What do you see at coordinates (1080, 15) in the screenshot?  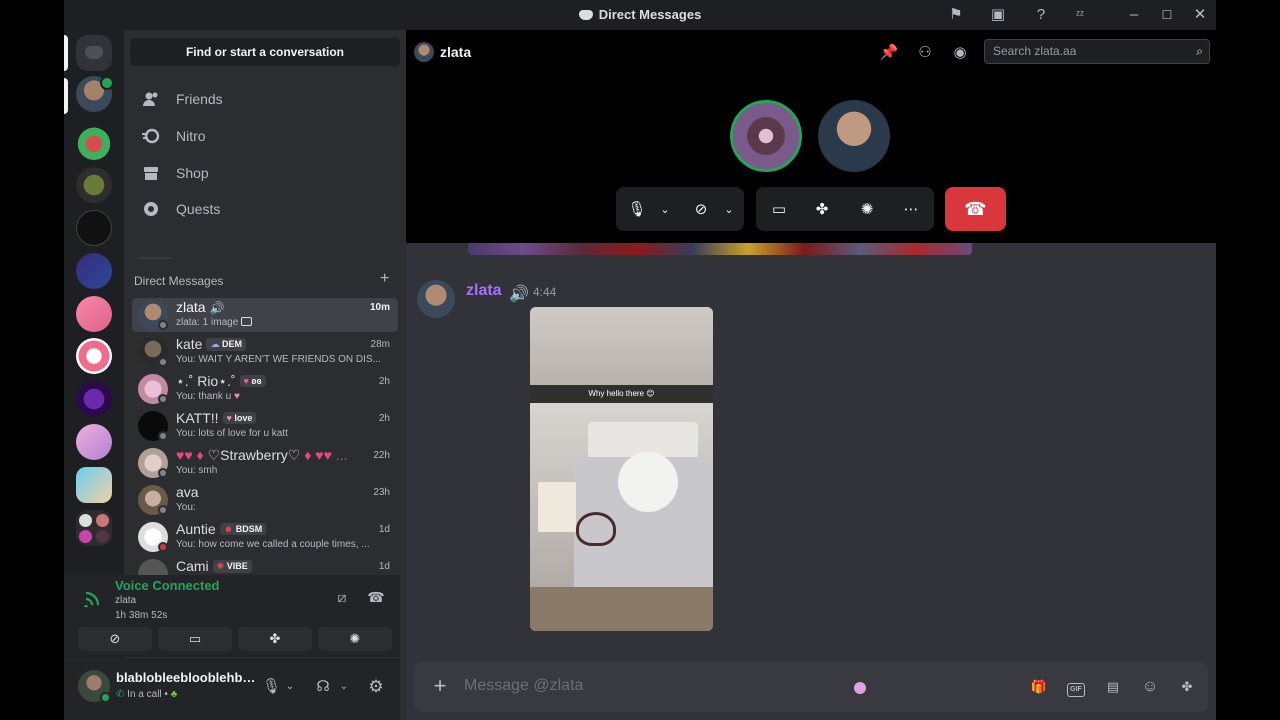 I see `sleep-icon: ᶻᶻ` at bounding box center [1080, 15].